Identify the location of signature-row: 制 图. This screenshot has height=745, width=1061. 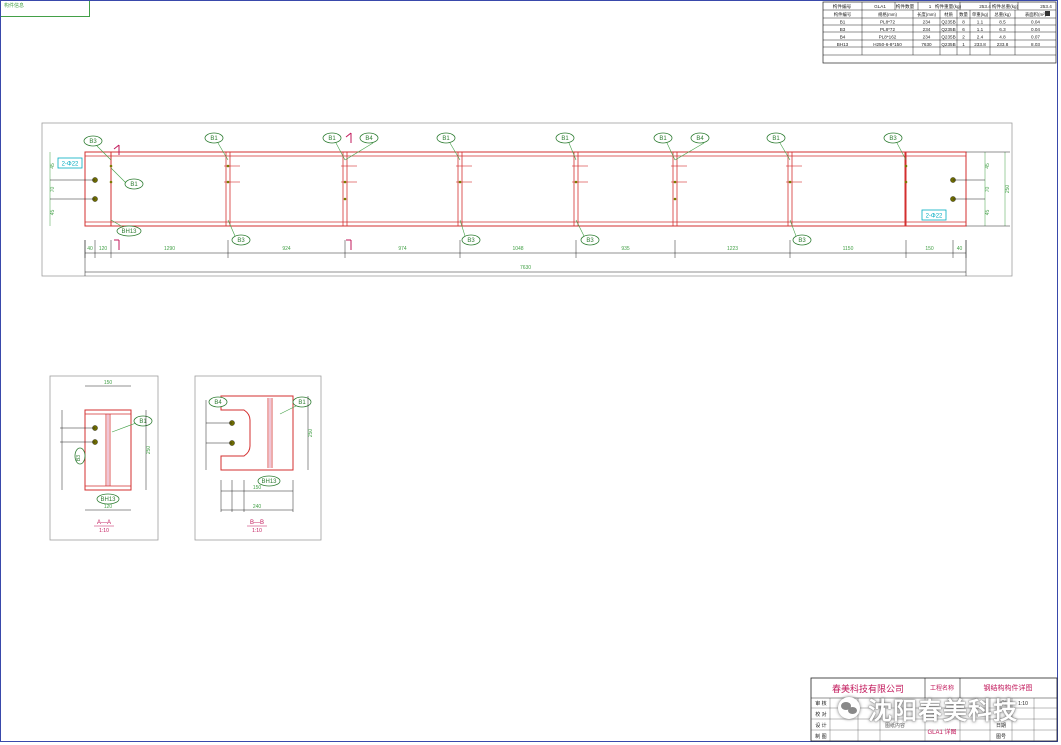
(820, 736).